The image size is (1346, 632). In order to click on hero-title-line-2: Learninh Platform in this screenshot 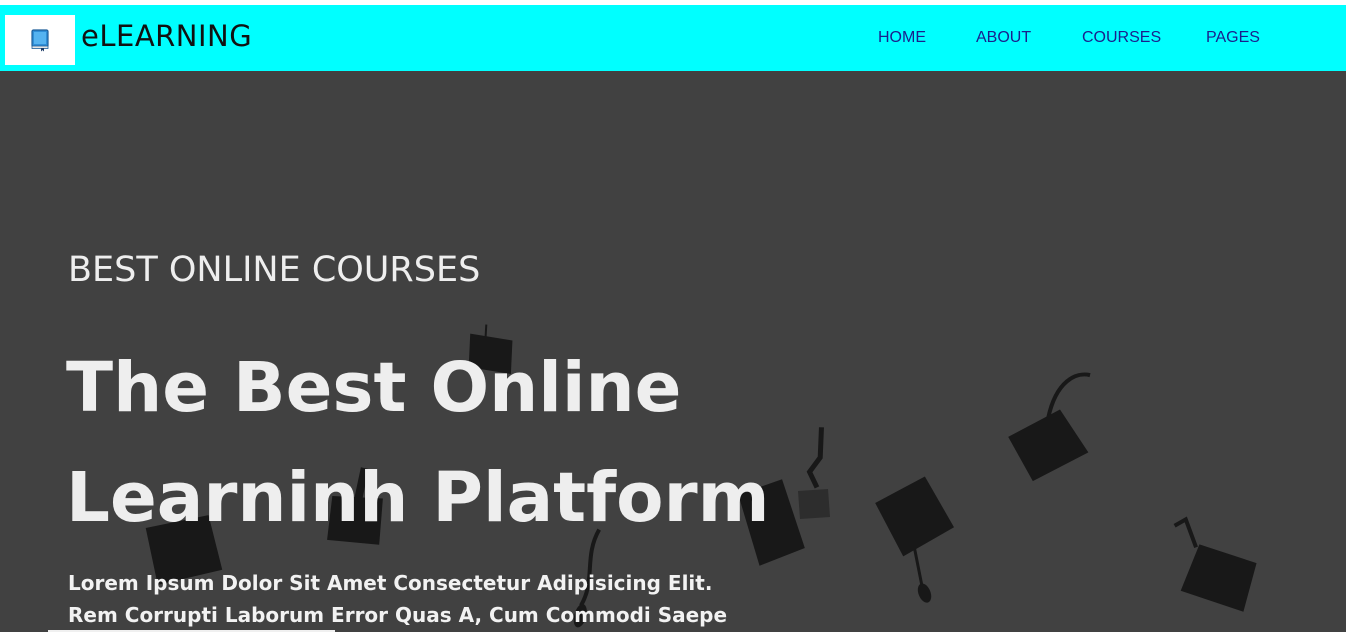, I will do `click(418, 498)`.